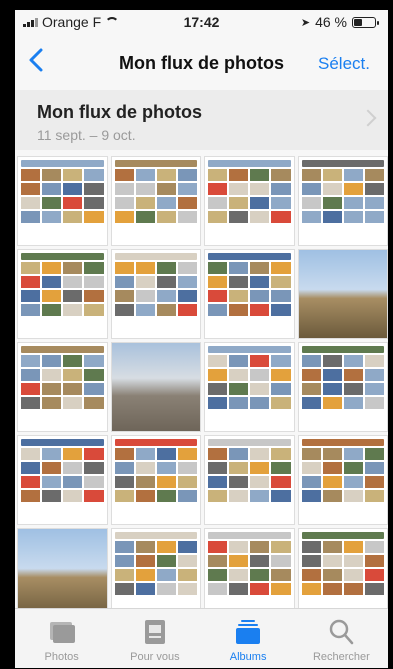 The image size is (393, 669). Describe the element at coordinates (365, 22) in the screenshot. I see `battery-icon` at that location.